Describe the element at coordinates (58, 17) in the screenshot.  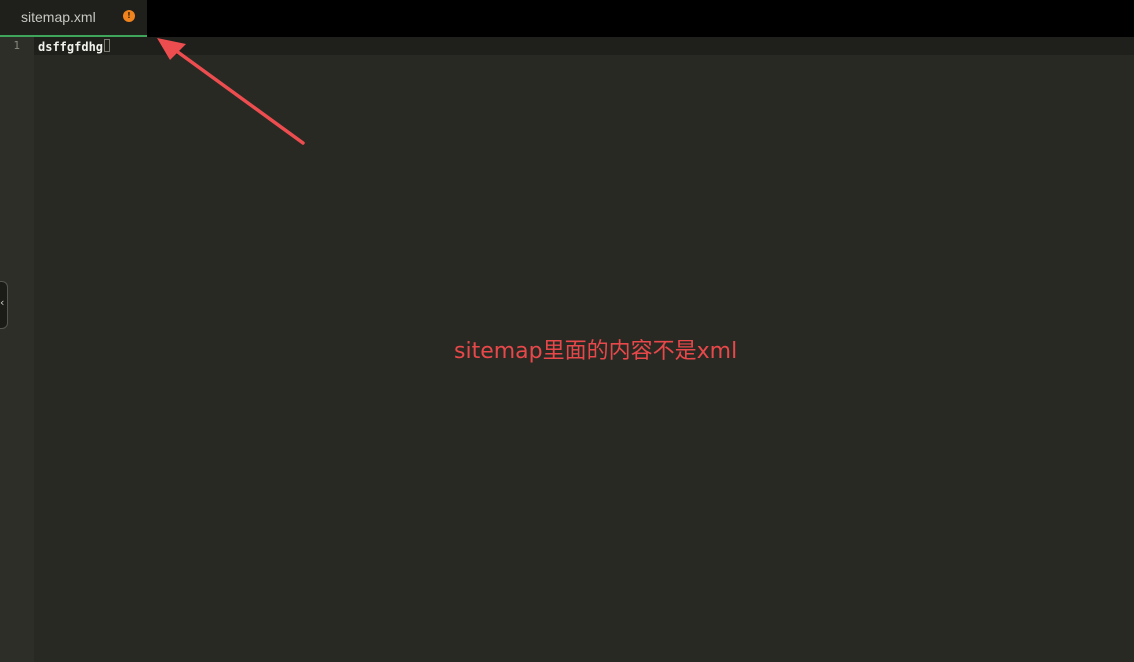
I see `tab-label: sitemap.xml` at that location.